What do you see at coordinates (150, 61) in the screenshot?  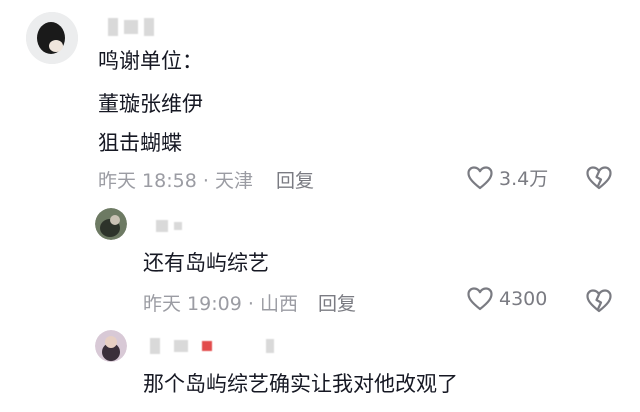 I see `comment-text-line: 鸣谢单位：` at bounding box center [150, 61].